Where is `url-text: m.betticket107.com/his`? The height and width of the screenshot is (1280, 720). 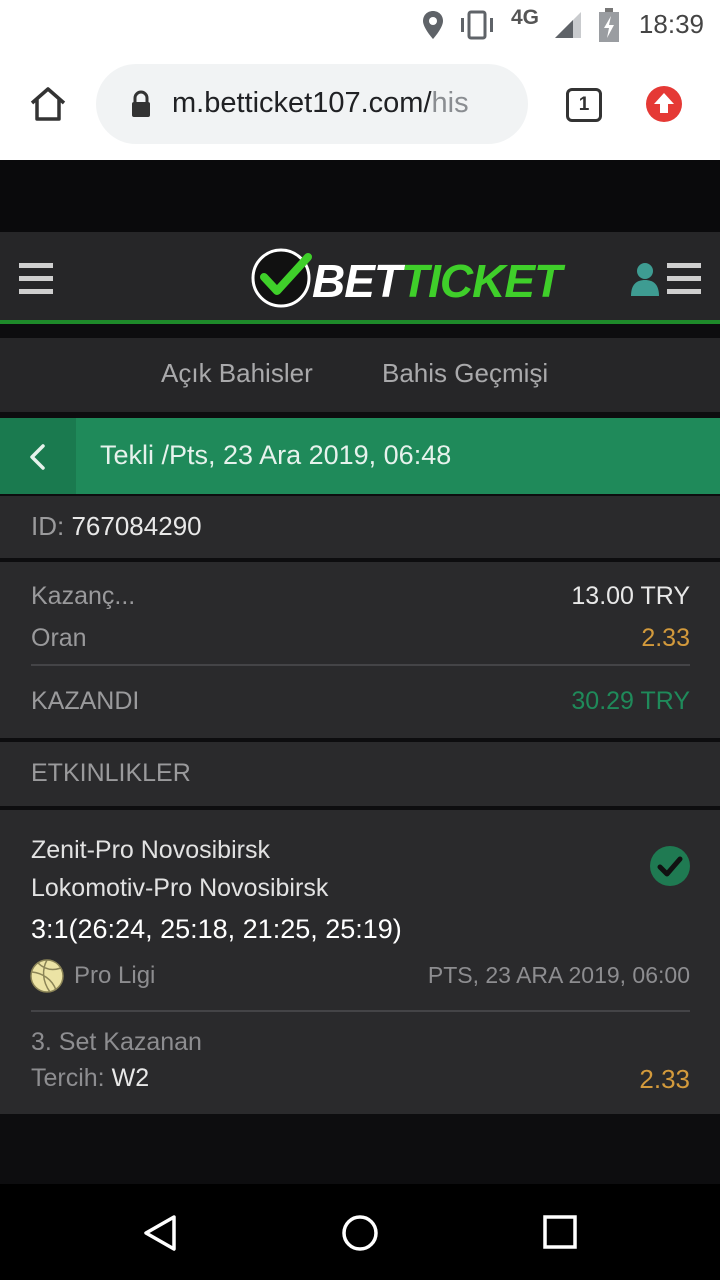
url-text: m.betticket107.com/his is located at coordinates (320, 103).